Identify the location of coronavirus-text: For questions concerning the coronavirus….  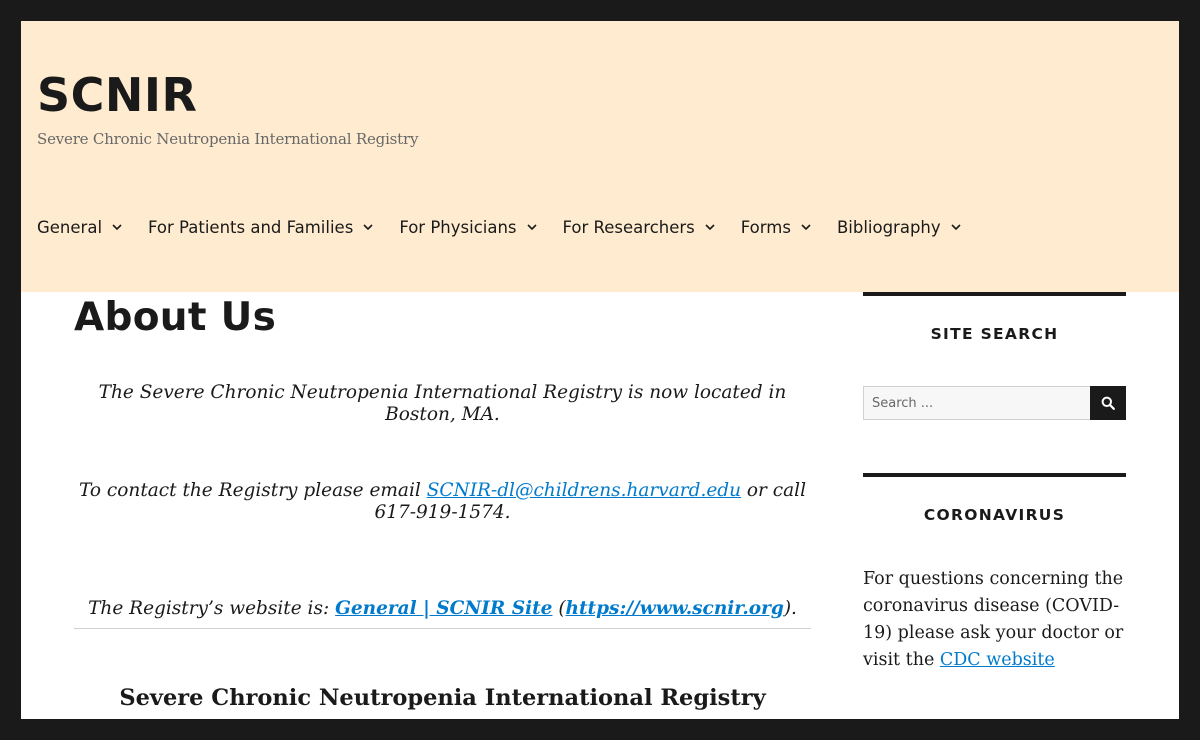
(994, 620).